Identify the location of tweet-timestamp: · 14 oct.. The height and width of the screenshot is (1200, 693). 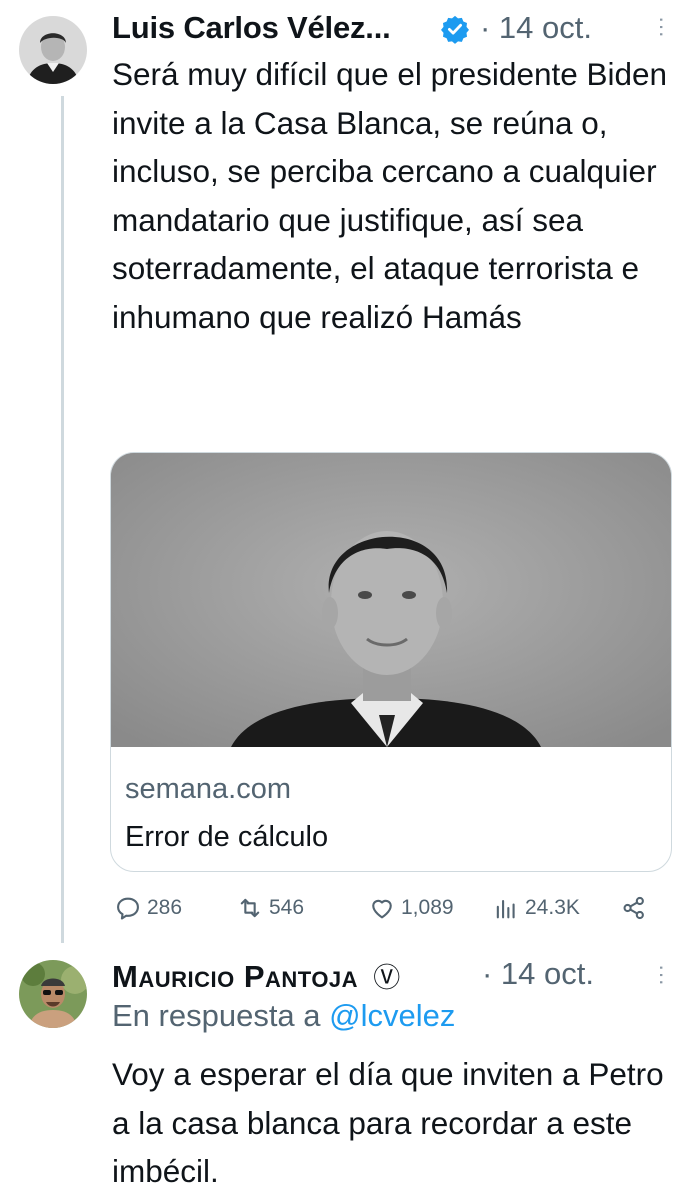
(536, 28).